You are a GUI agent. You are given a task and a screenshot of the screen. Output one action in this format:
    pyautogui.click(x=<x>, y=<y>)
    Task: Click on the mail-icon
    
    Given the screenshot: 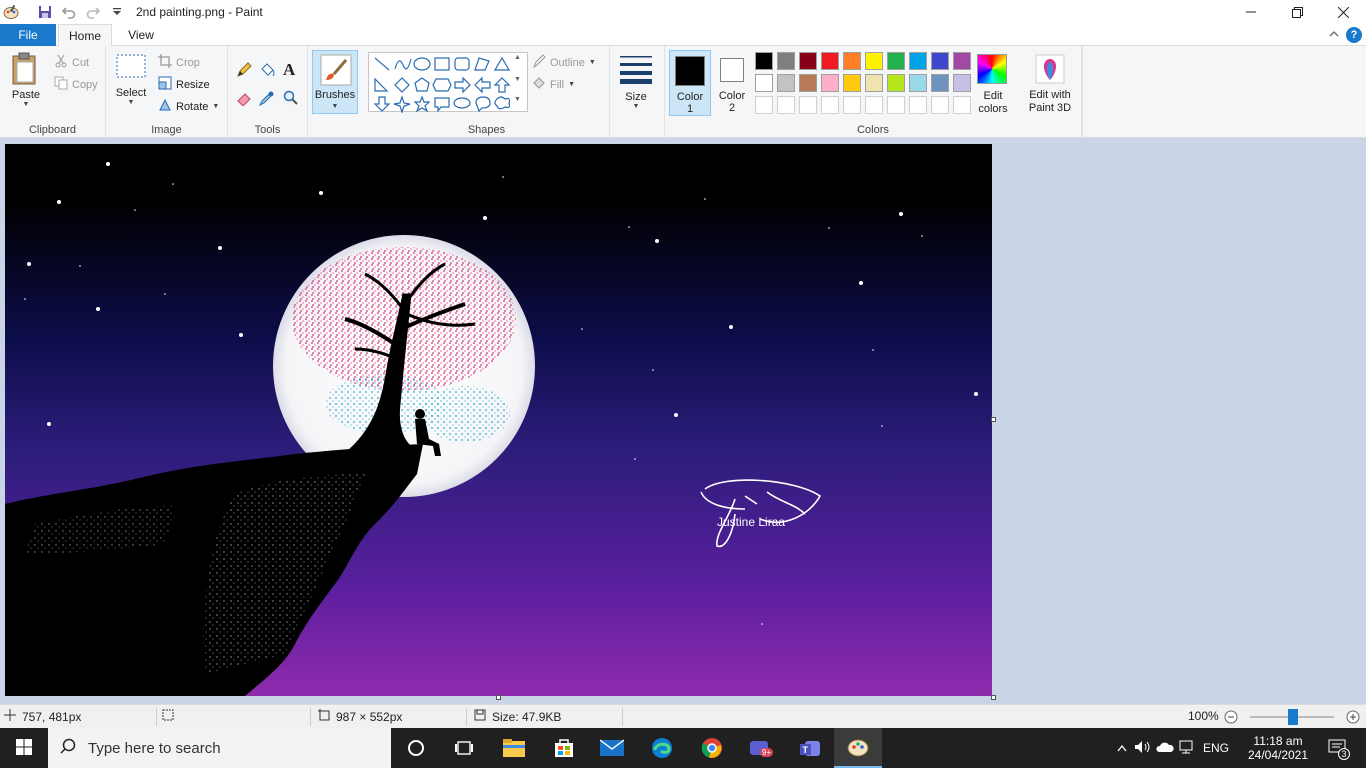 What is the action you would take?
    pyautogui.click(x=612, y=748)
    